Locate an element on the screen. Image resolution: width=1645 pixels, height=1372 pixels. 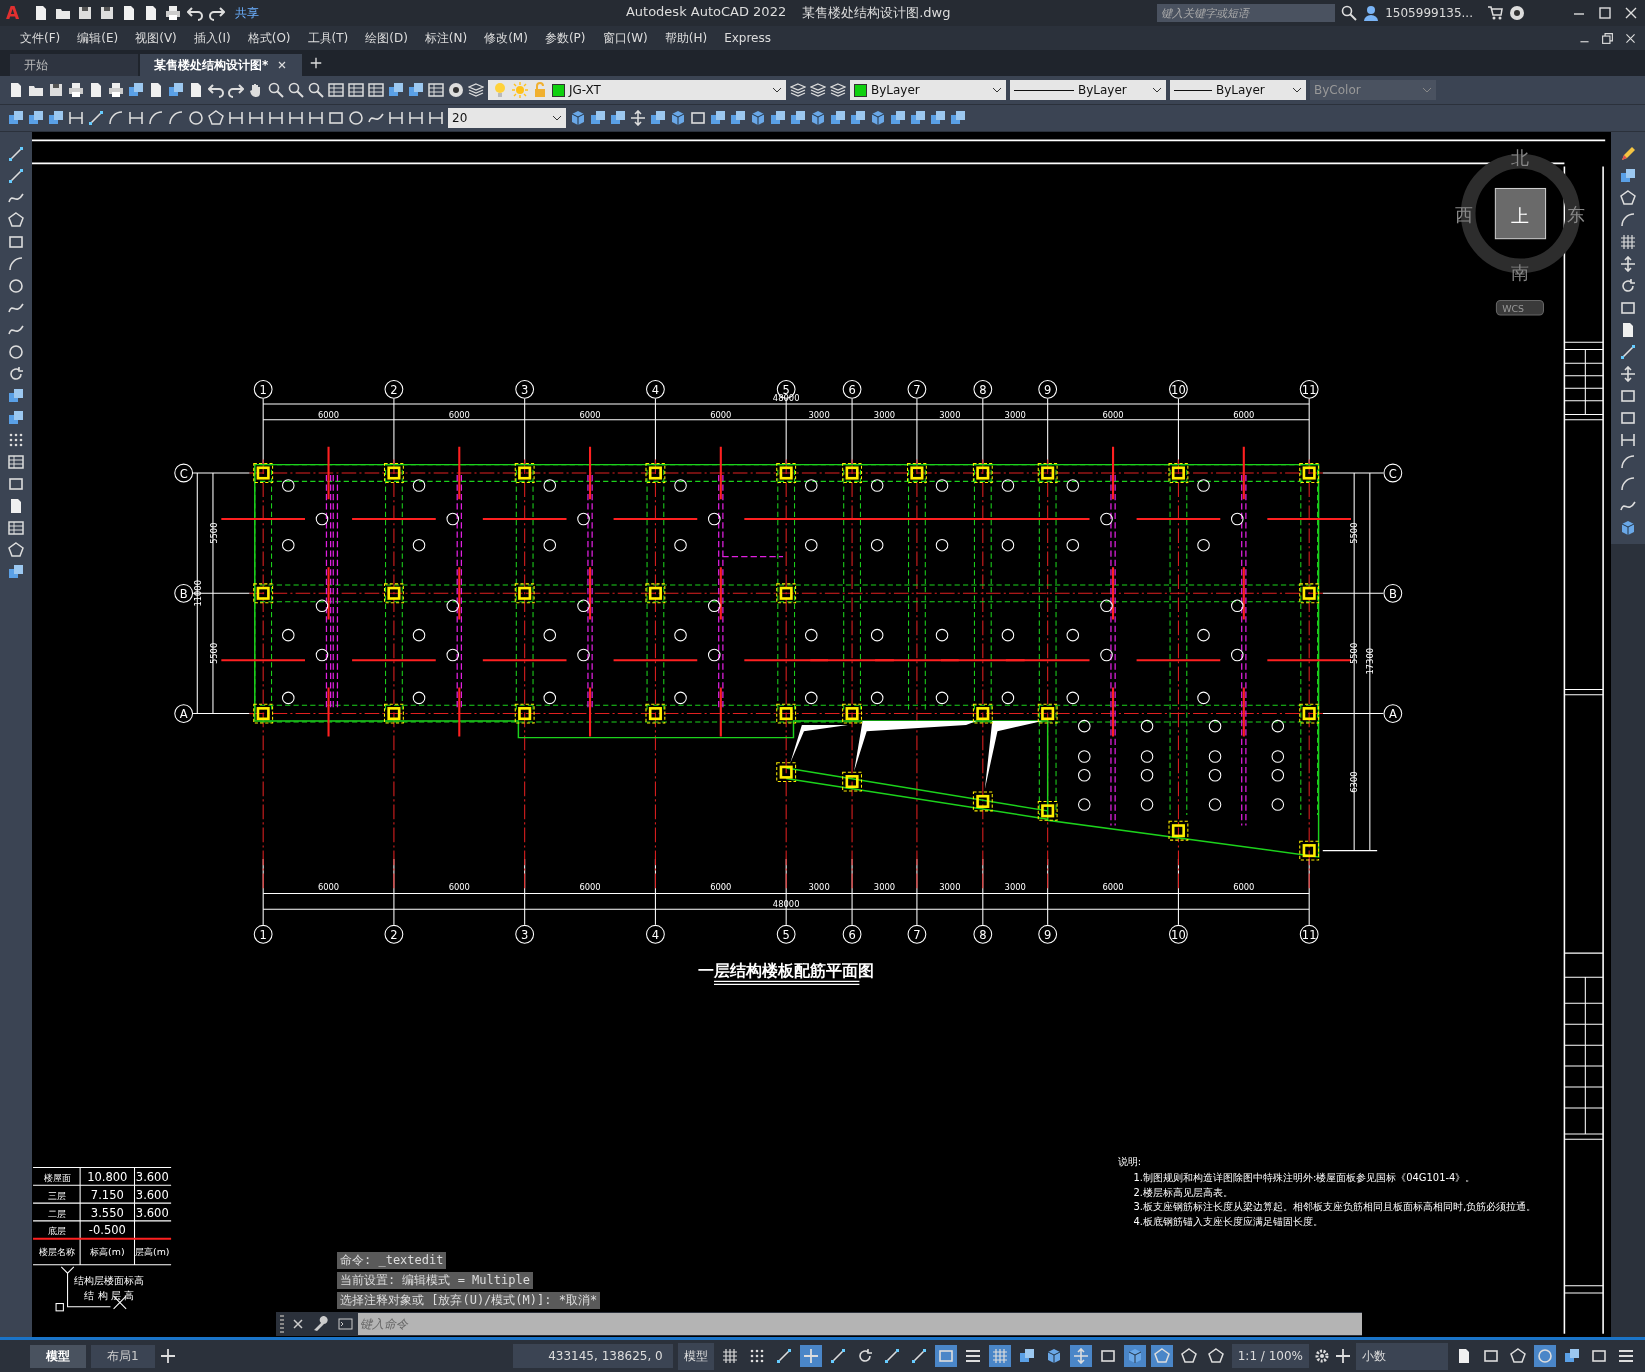
compass-south: 南 is located at coordinates (1520, 273).